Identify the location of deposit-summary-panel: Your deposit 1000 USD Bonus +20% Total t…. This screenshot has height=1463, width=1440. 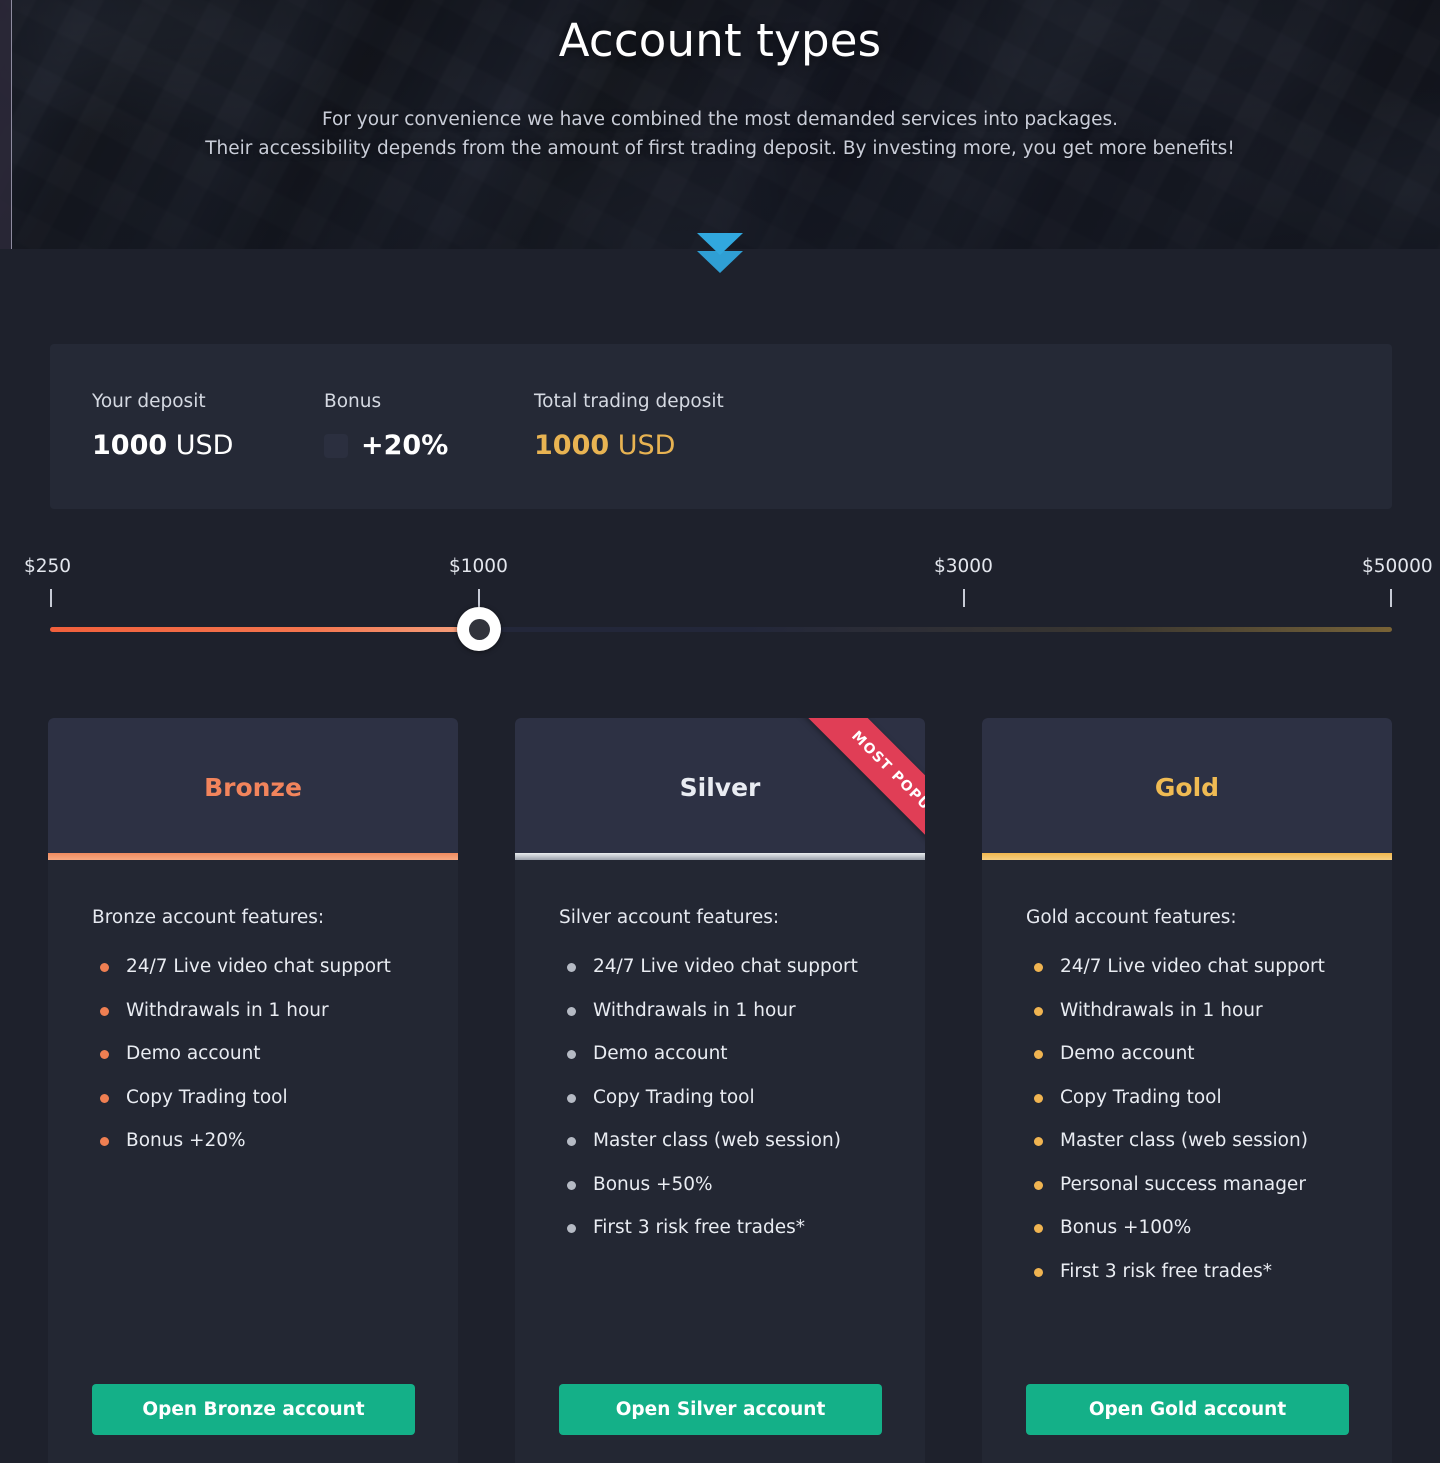
(721, 426).